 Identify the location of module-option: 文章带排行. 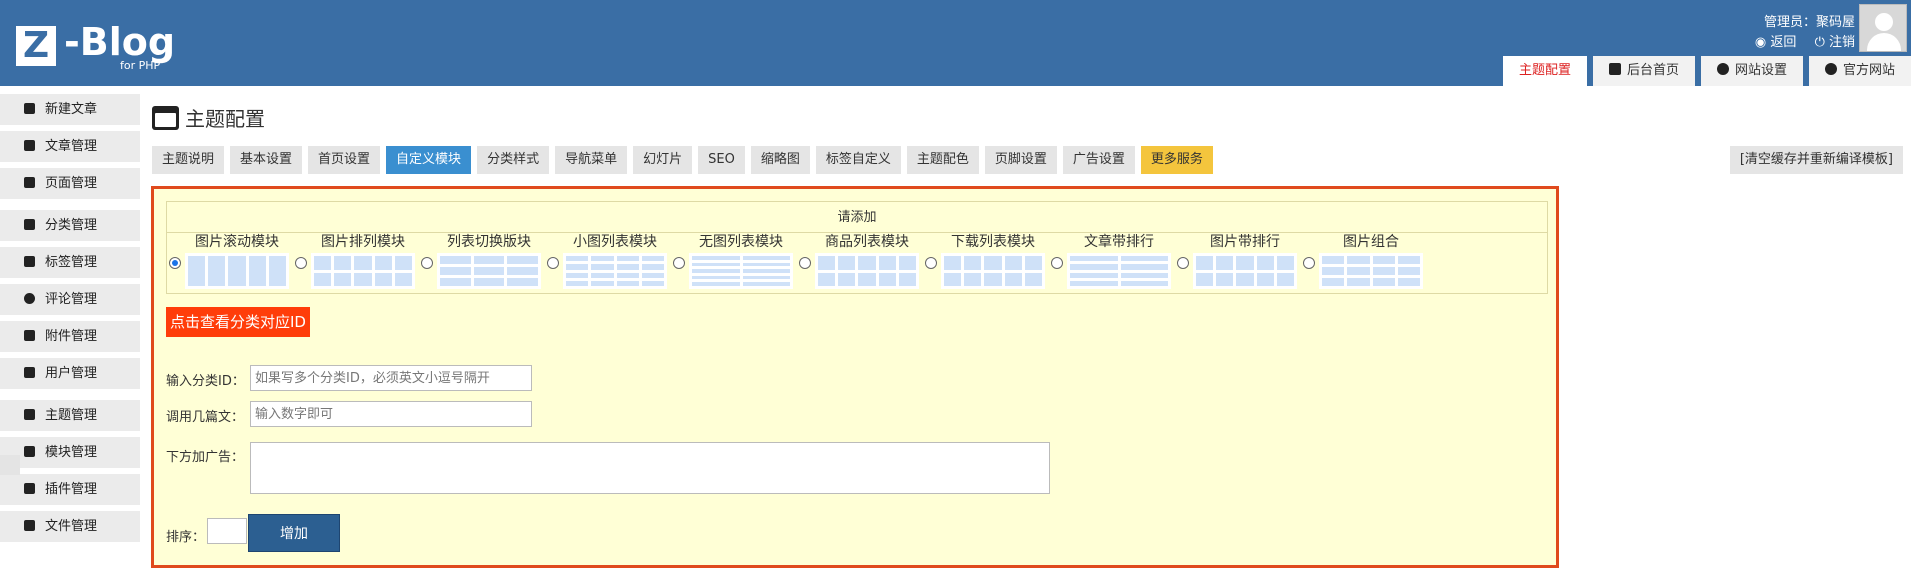
(1112, 263).